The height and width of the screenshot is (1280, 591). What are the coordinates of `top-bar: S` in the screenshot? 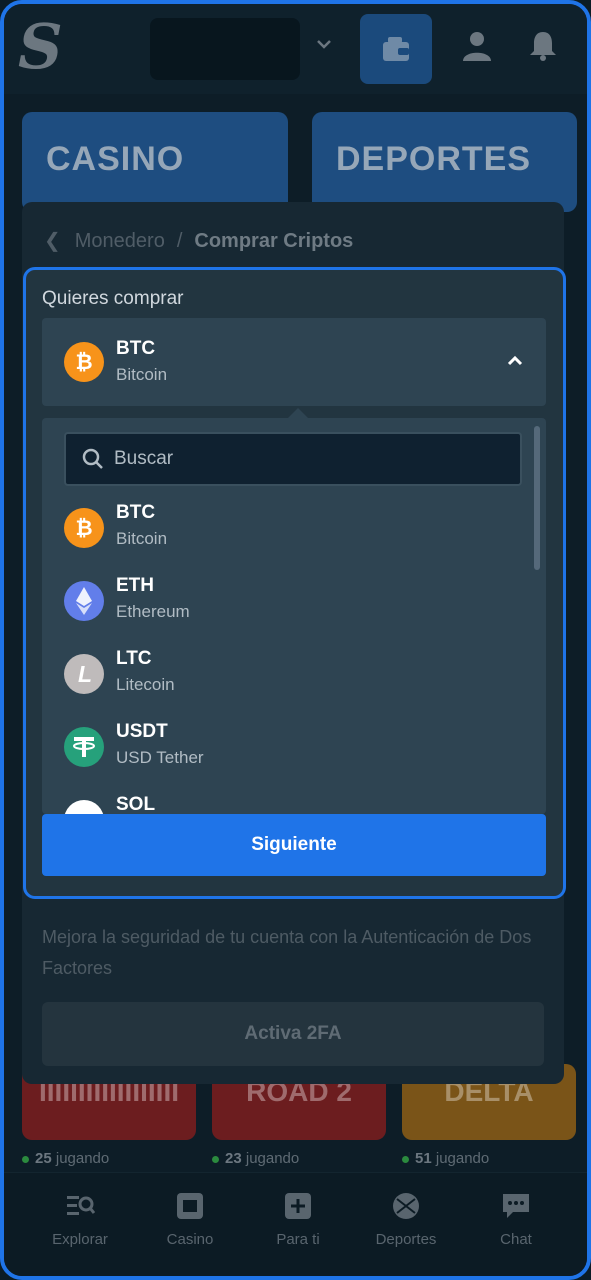 It's located at (295, 49).